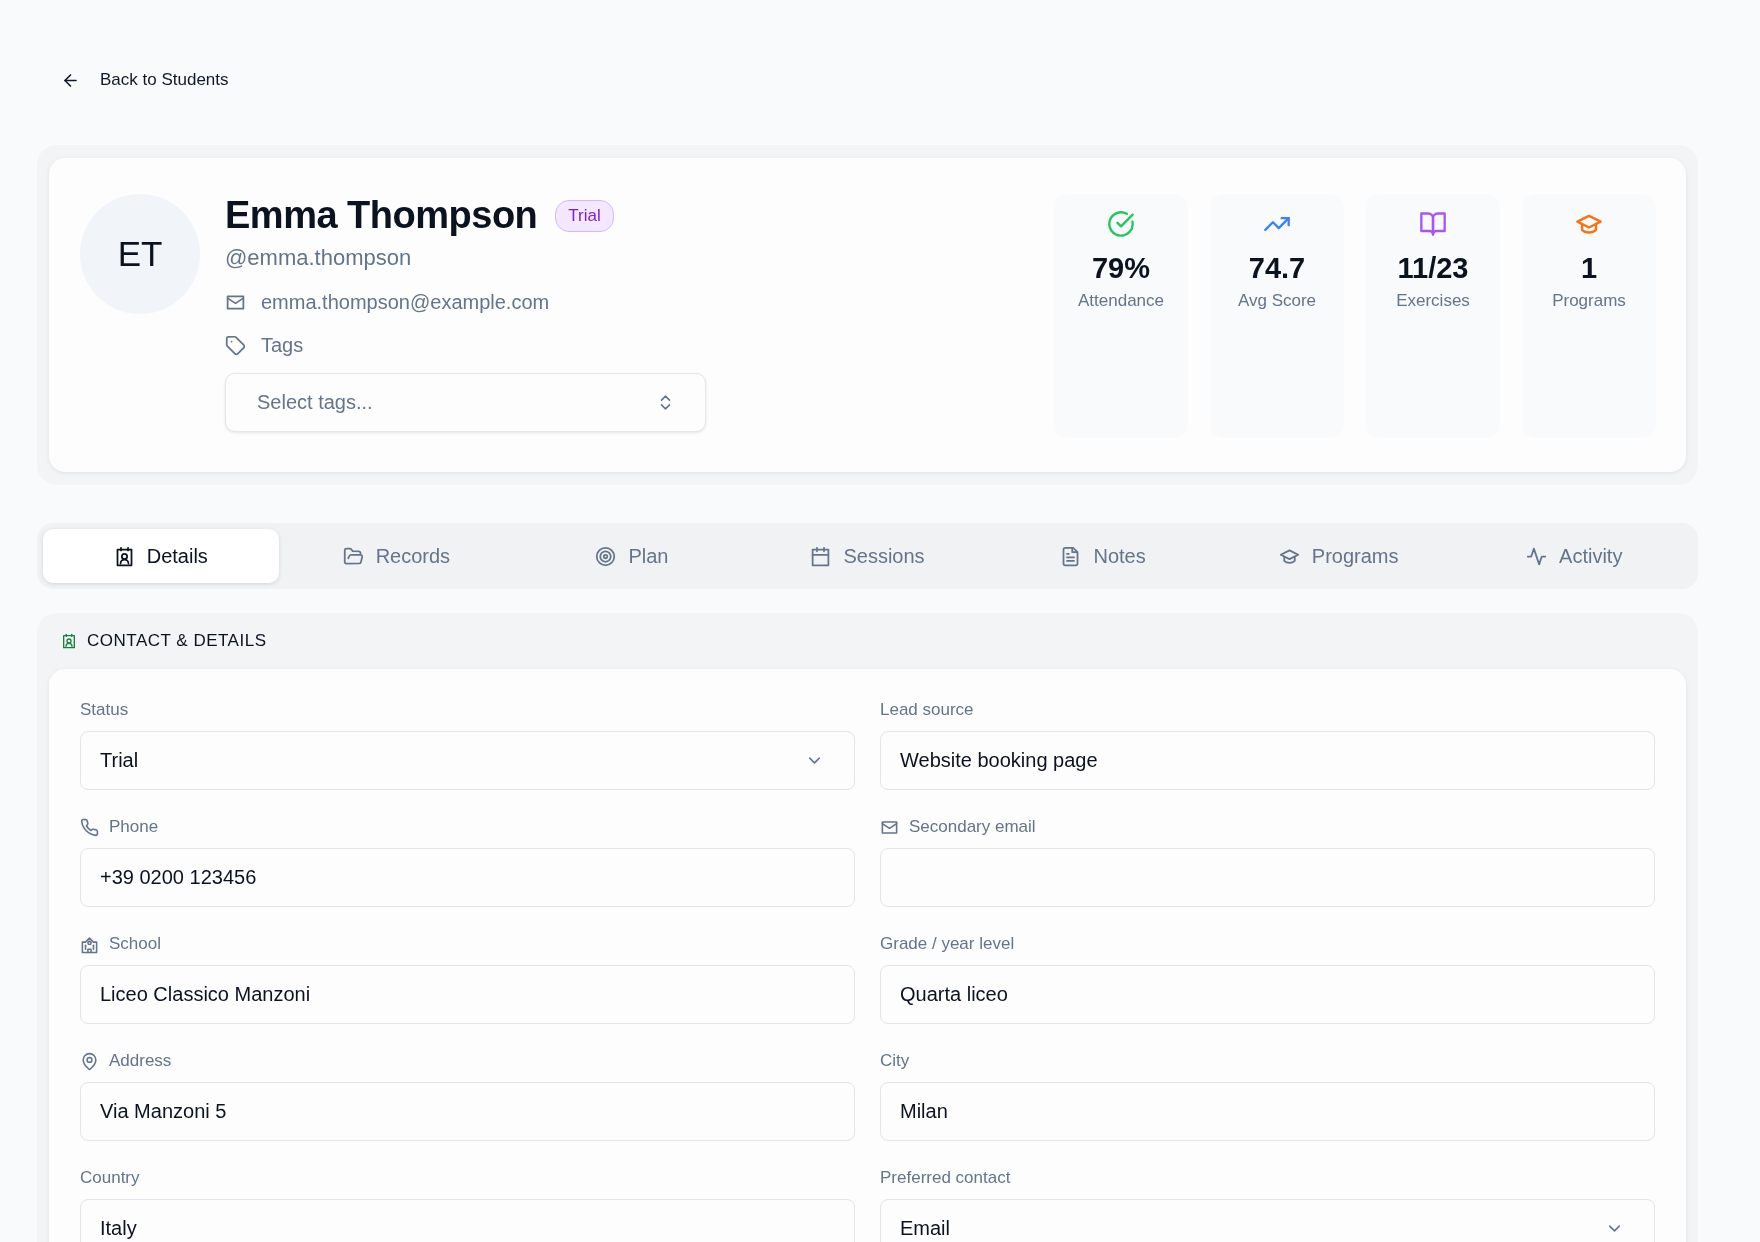  I want to click on tab: Plan, so click(632, 556).